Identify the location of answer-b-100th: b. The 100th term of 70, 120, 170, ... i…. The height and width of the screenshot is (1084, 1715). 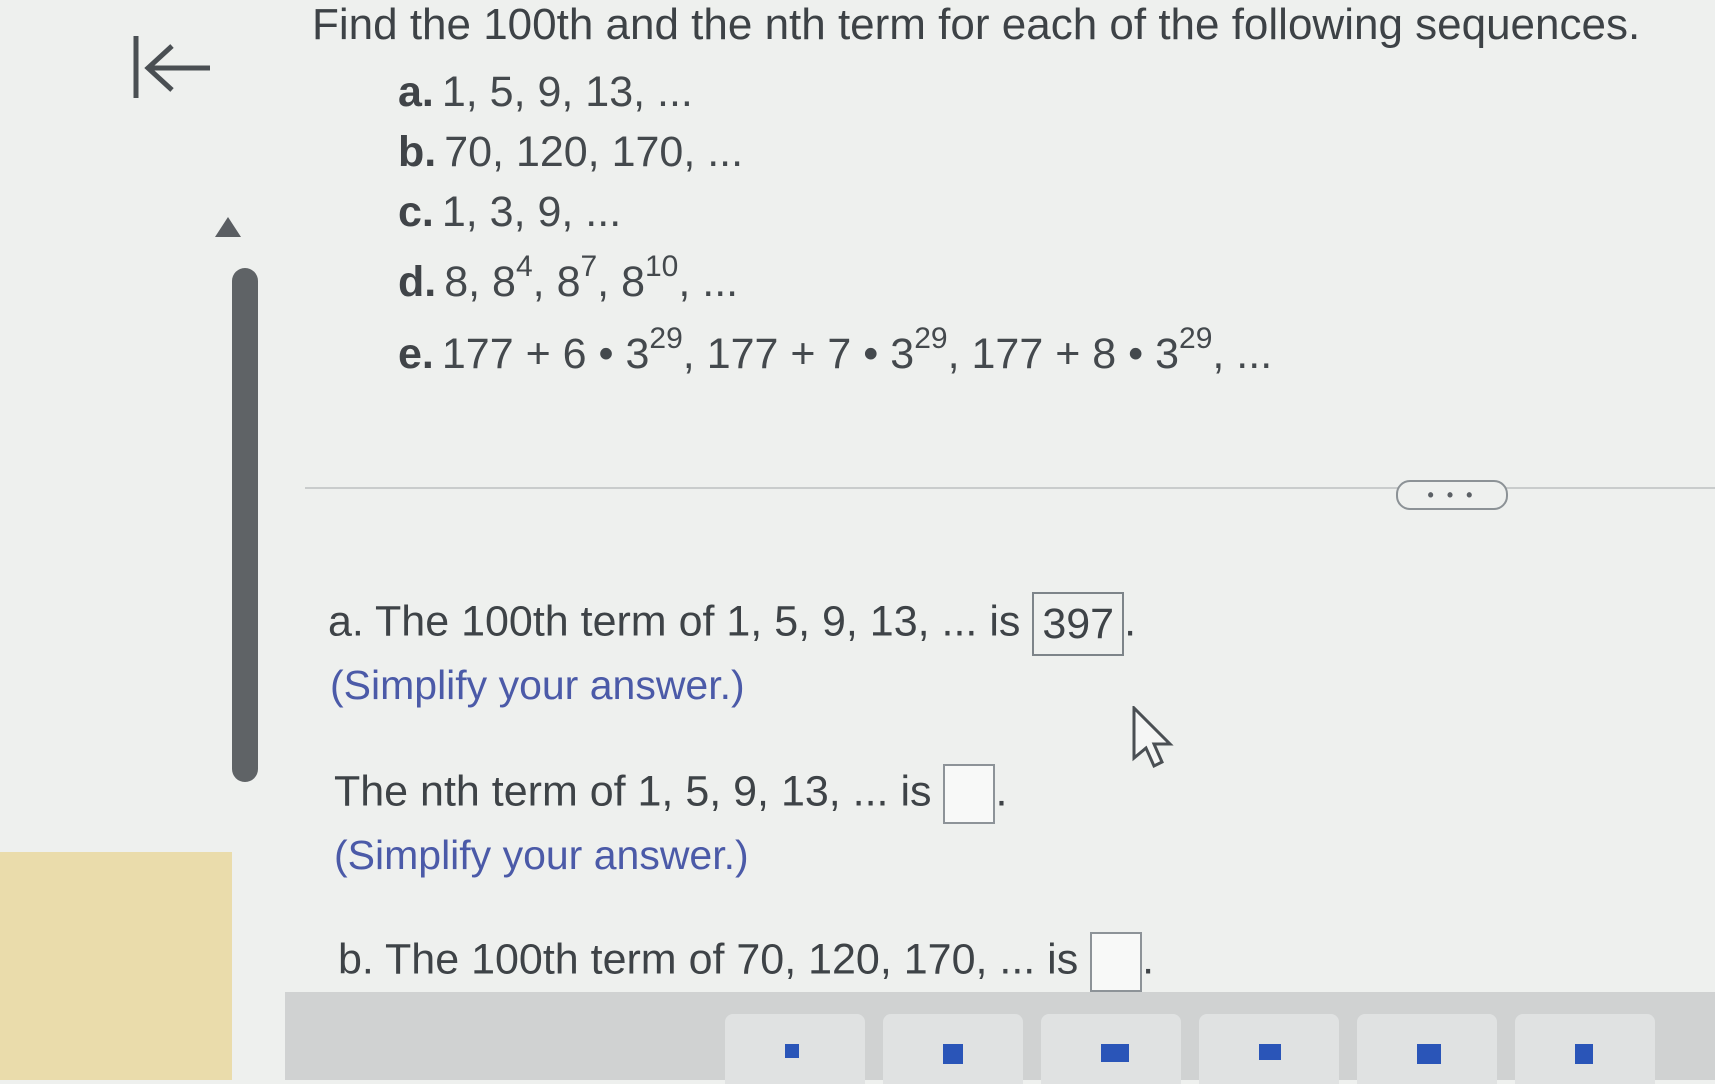
(746, 962).